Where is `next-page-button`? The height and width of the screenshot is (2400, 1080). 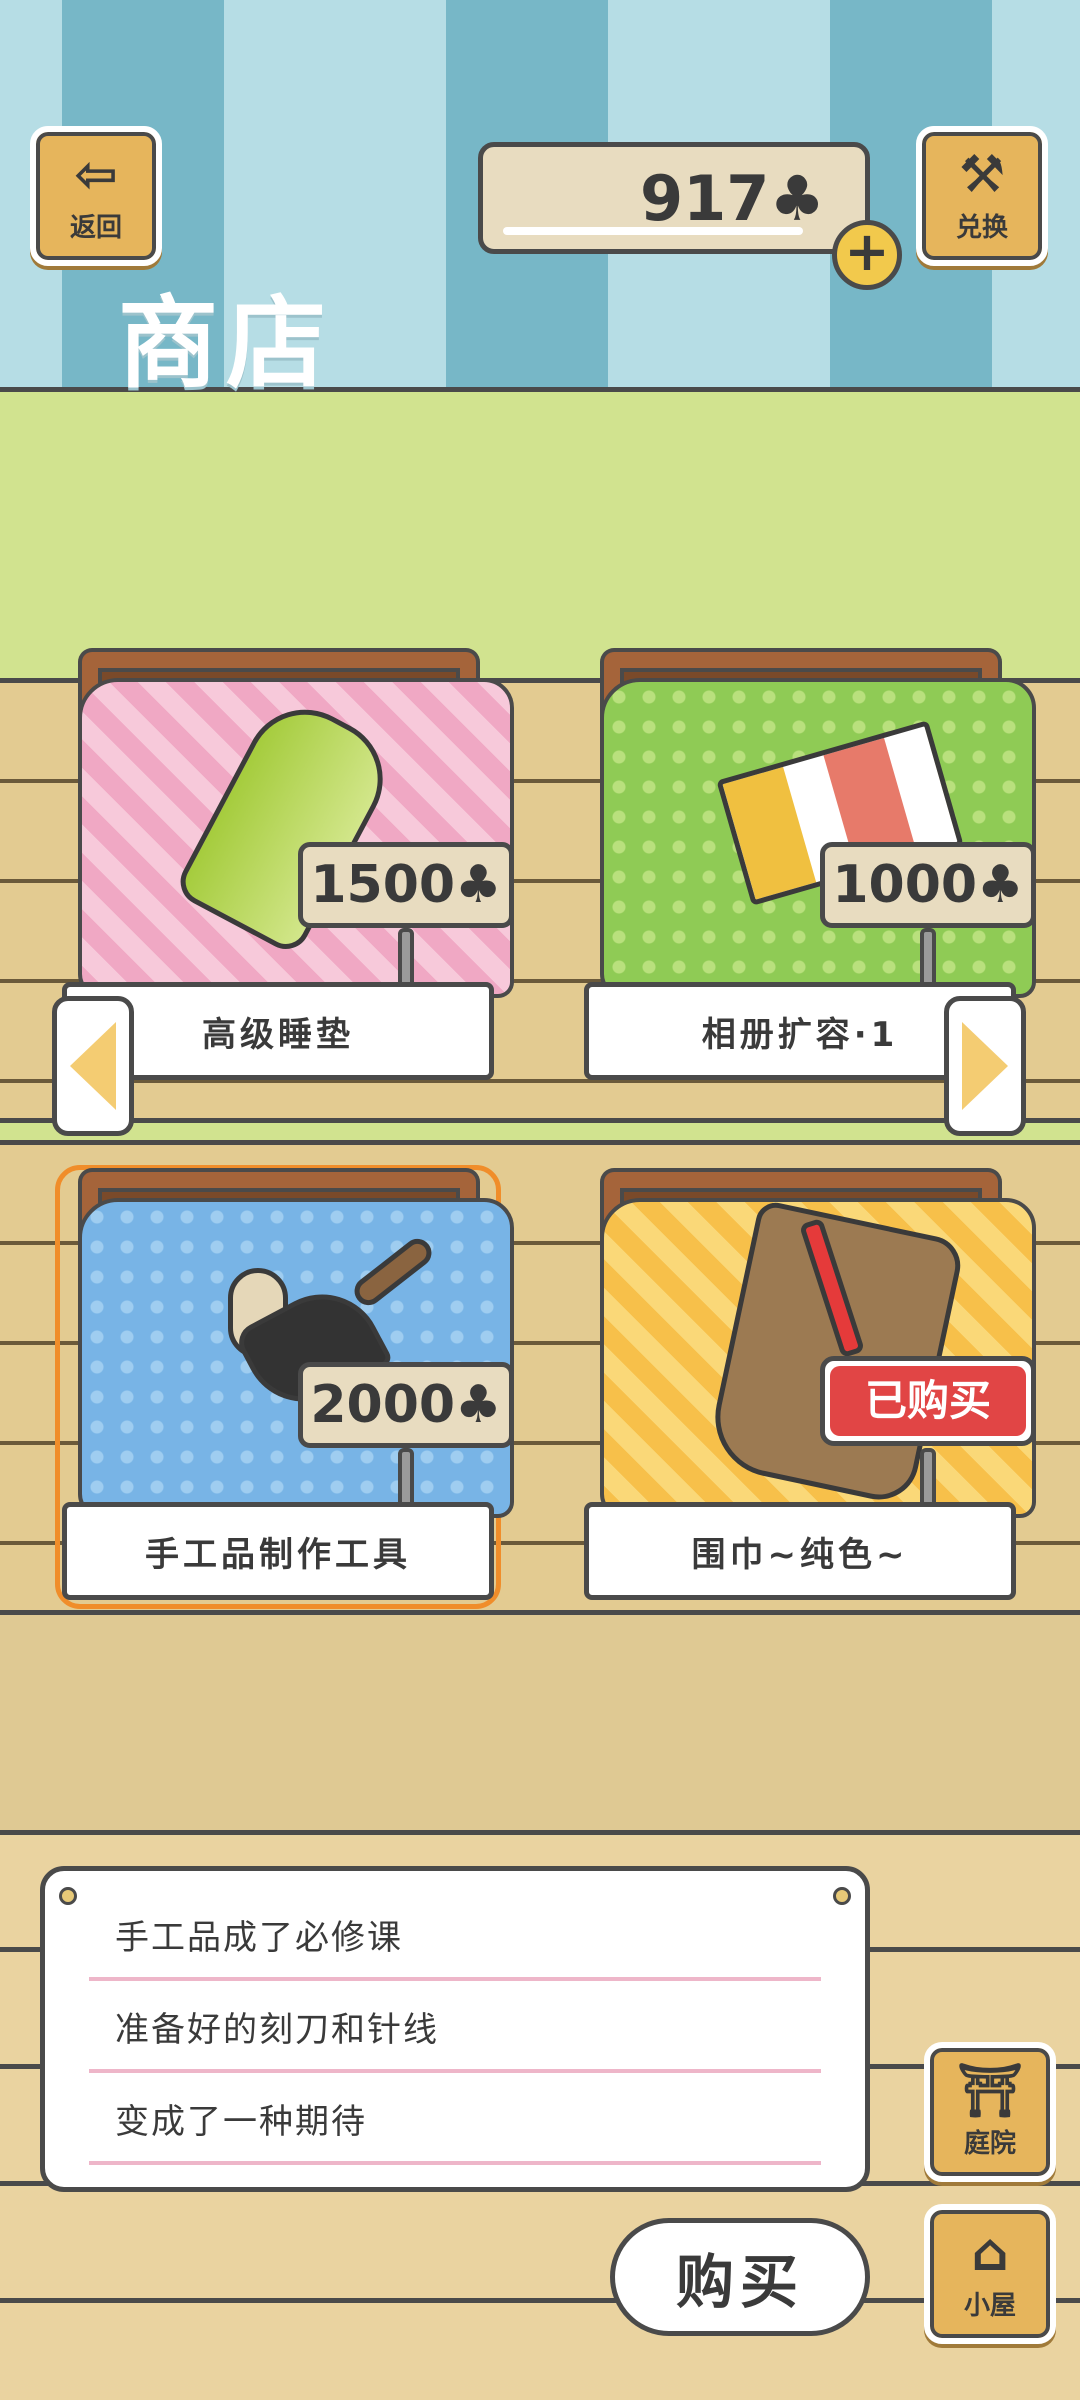
next-page-button is located at coordinates (985, 1066).